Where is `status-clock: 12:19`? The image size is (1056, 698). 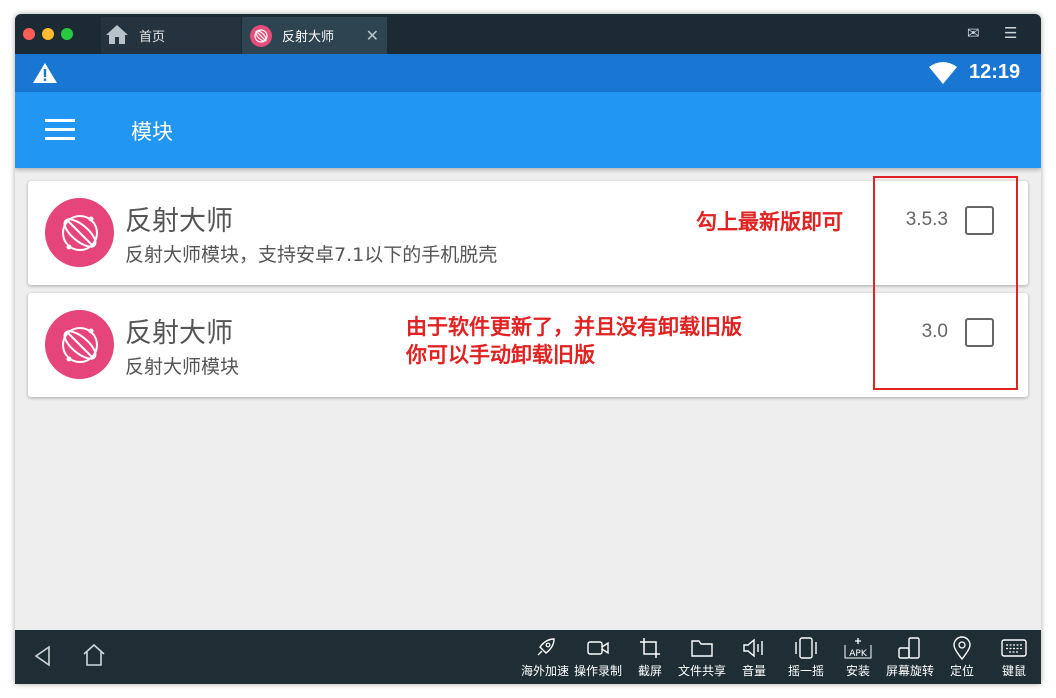 status-clock: 12:19 is located at coordinates (995, 72).